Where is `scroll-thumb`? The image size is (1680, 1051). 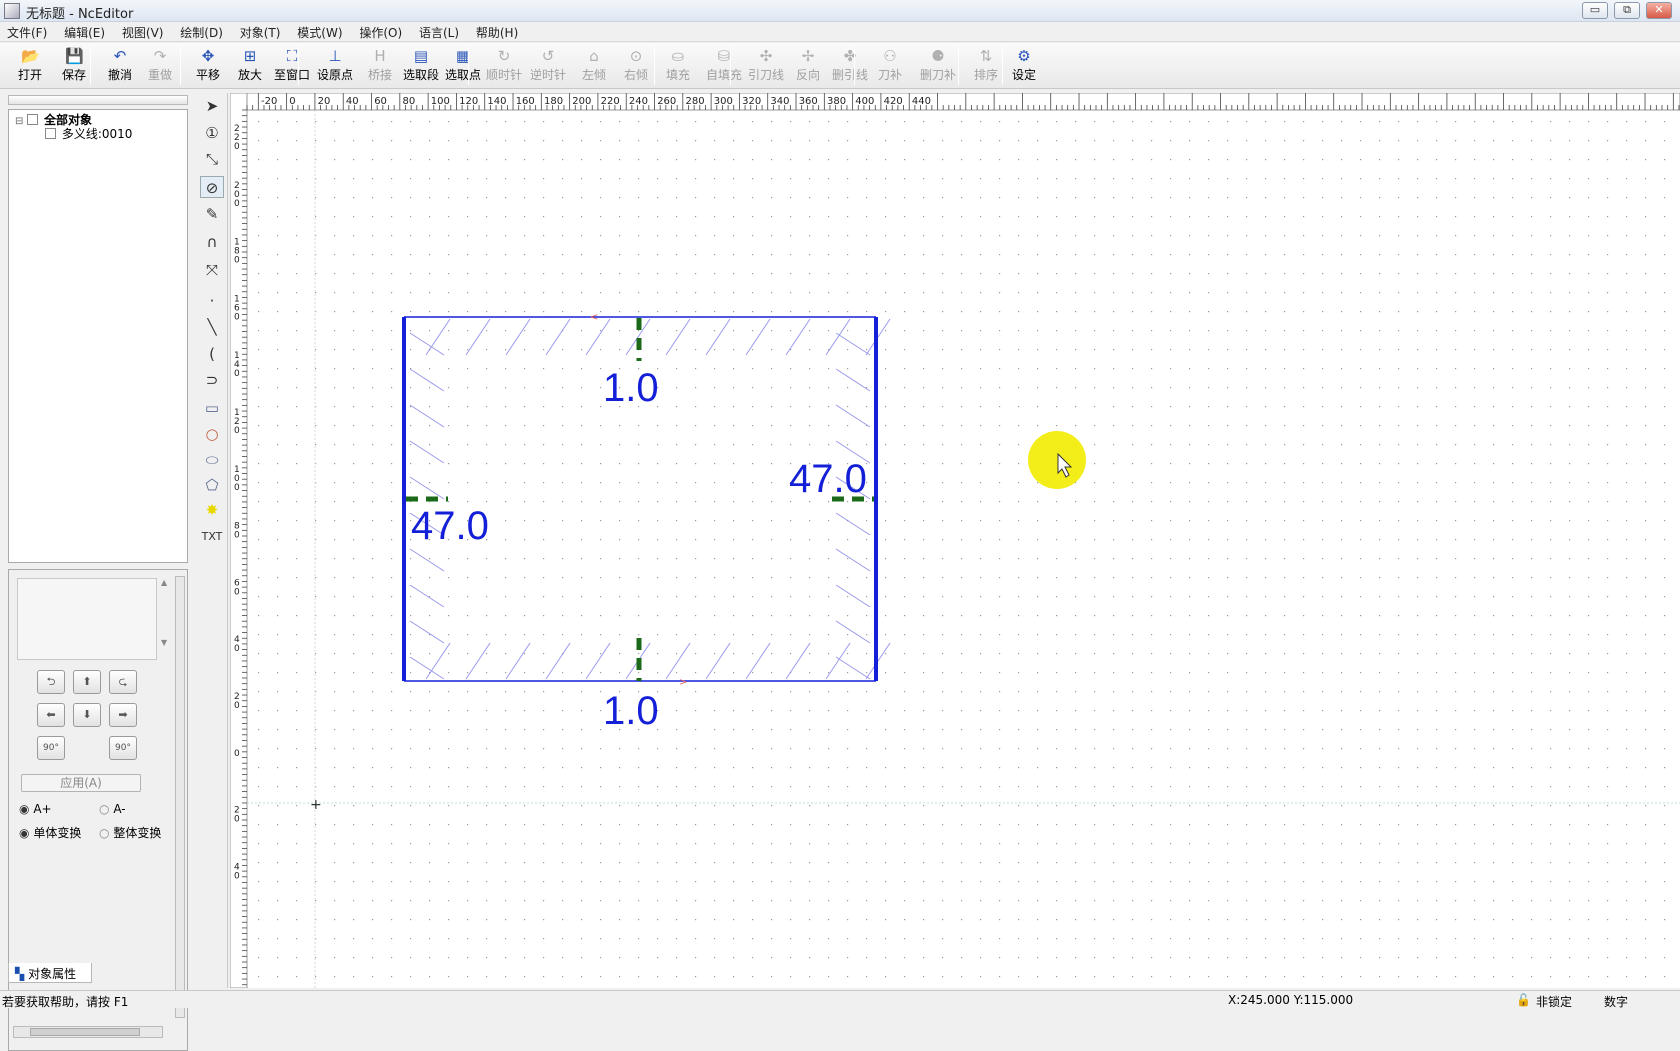
scroll-thumb is located at coordinates (85, 1032).